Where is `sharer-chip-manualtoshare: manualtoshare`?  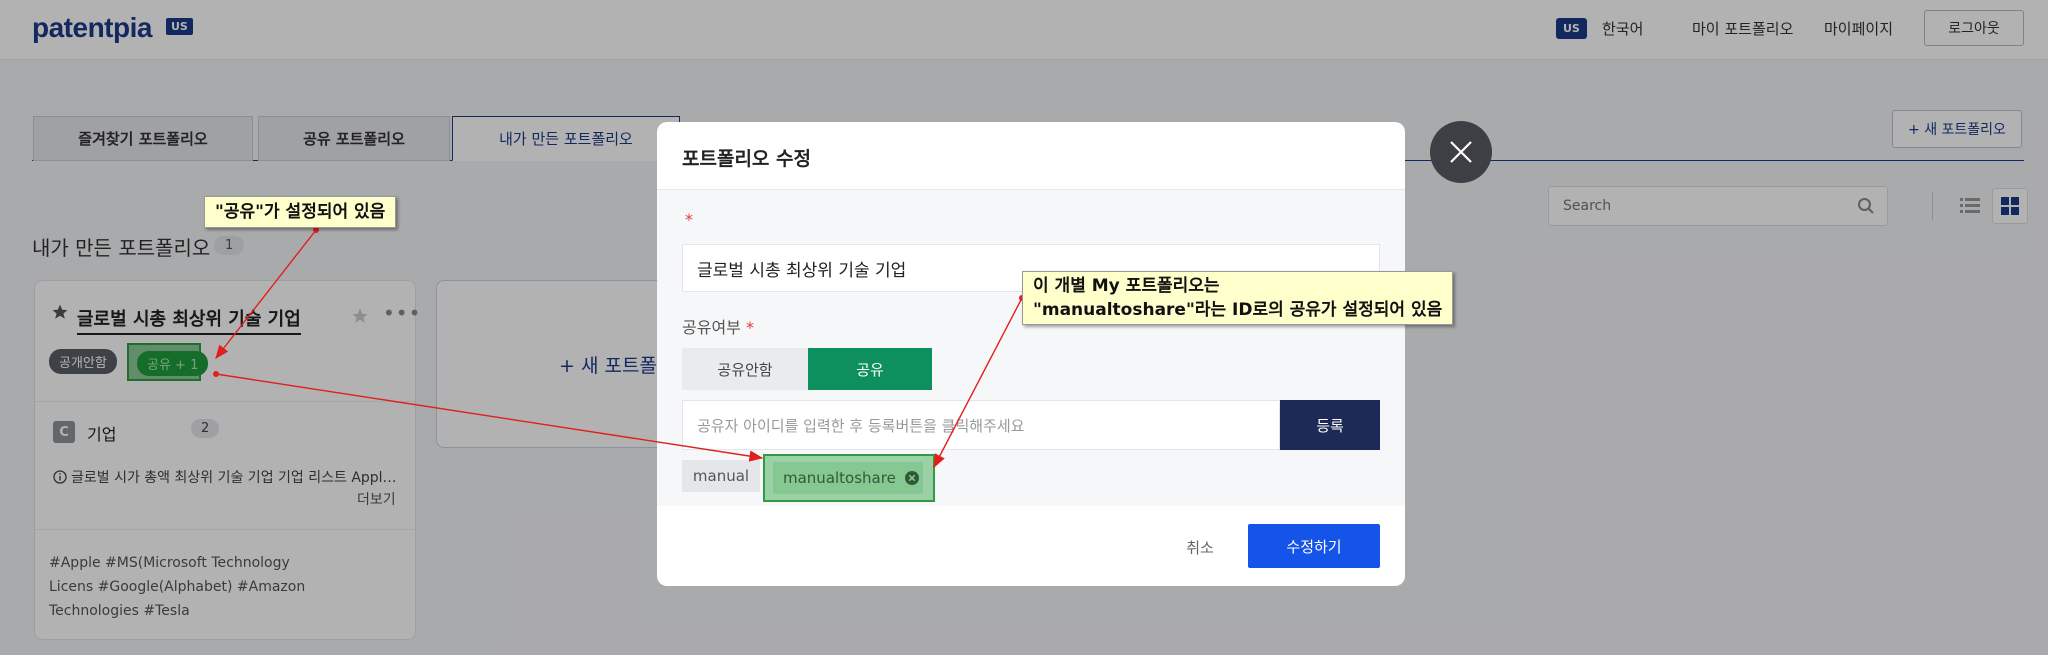 sharer-chip-manualtoshare: manualtoshare is located at coordinates (848, 478).